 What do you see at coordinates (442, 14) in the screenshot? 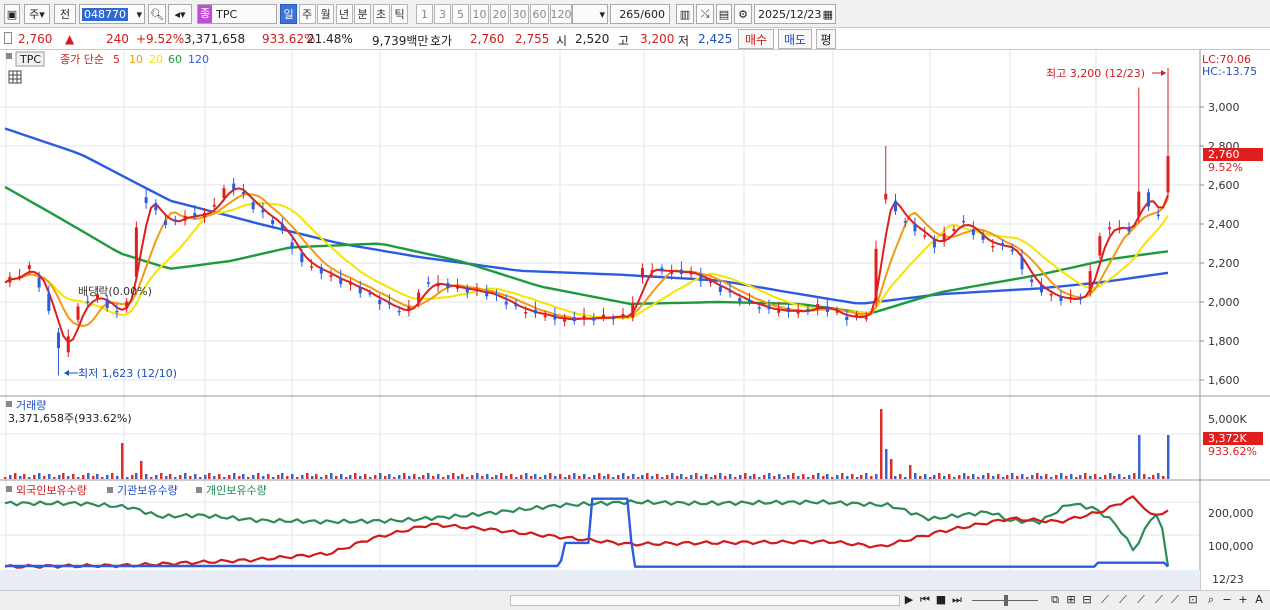
I see `minute-button-3: 3` at bounding box center [442, 14].